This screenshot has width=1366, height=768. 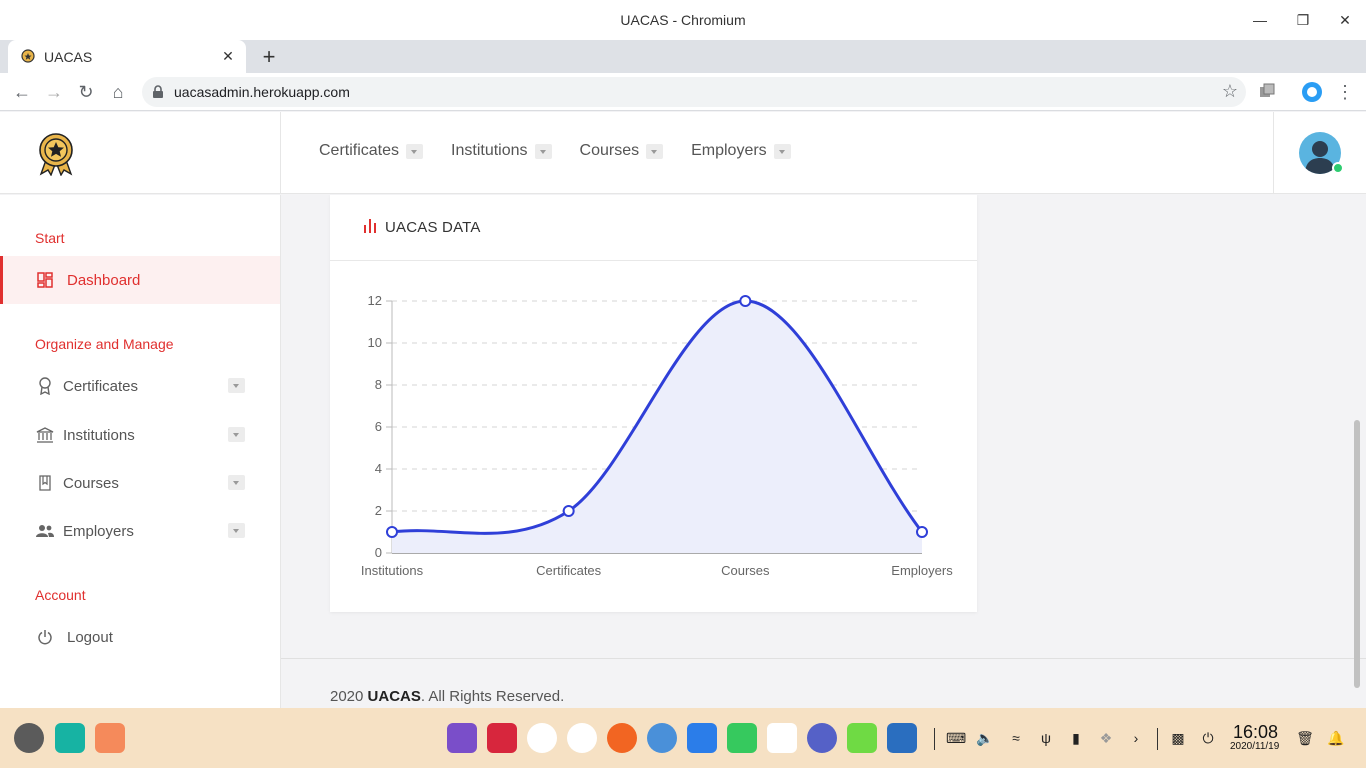 I want to click on maximize-button: ❐, so click(x=1303, y=20).